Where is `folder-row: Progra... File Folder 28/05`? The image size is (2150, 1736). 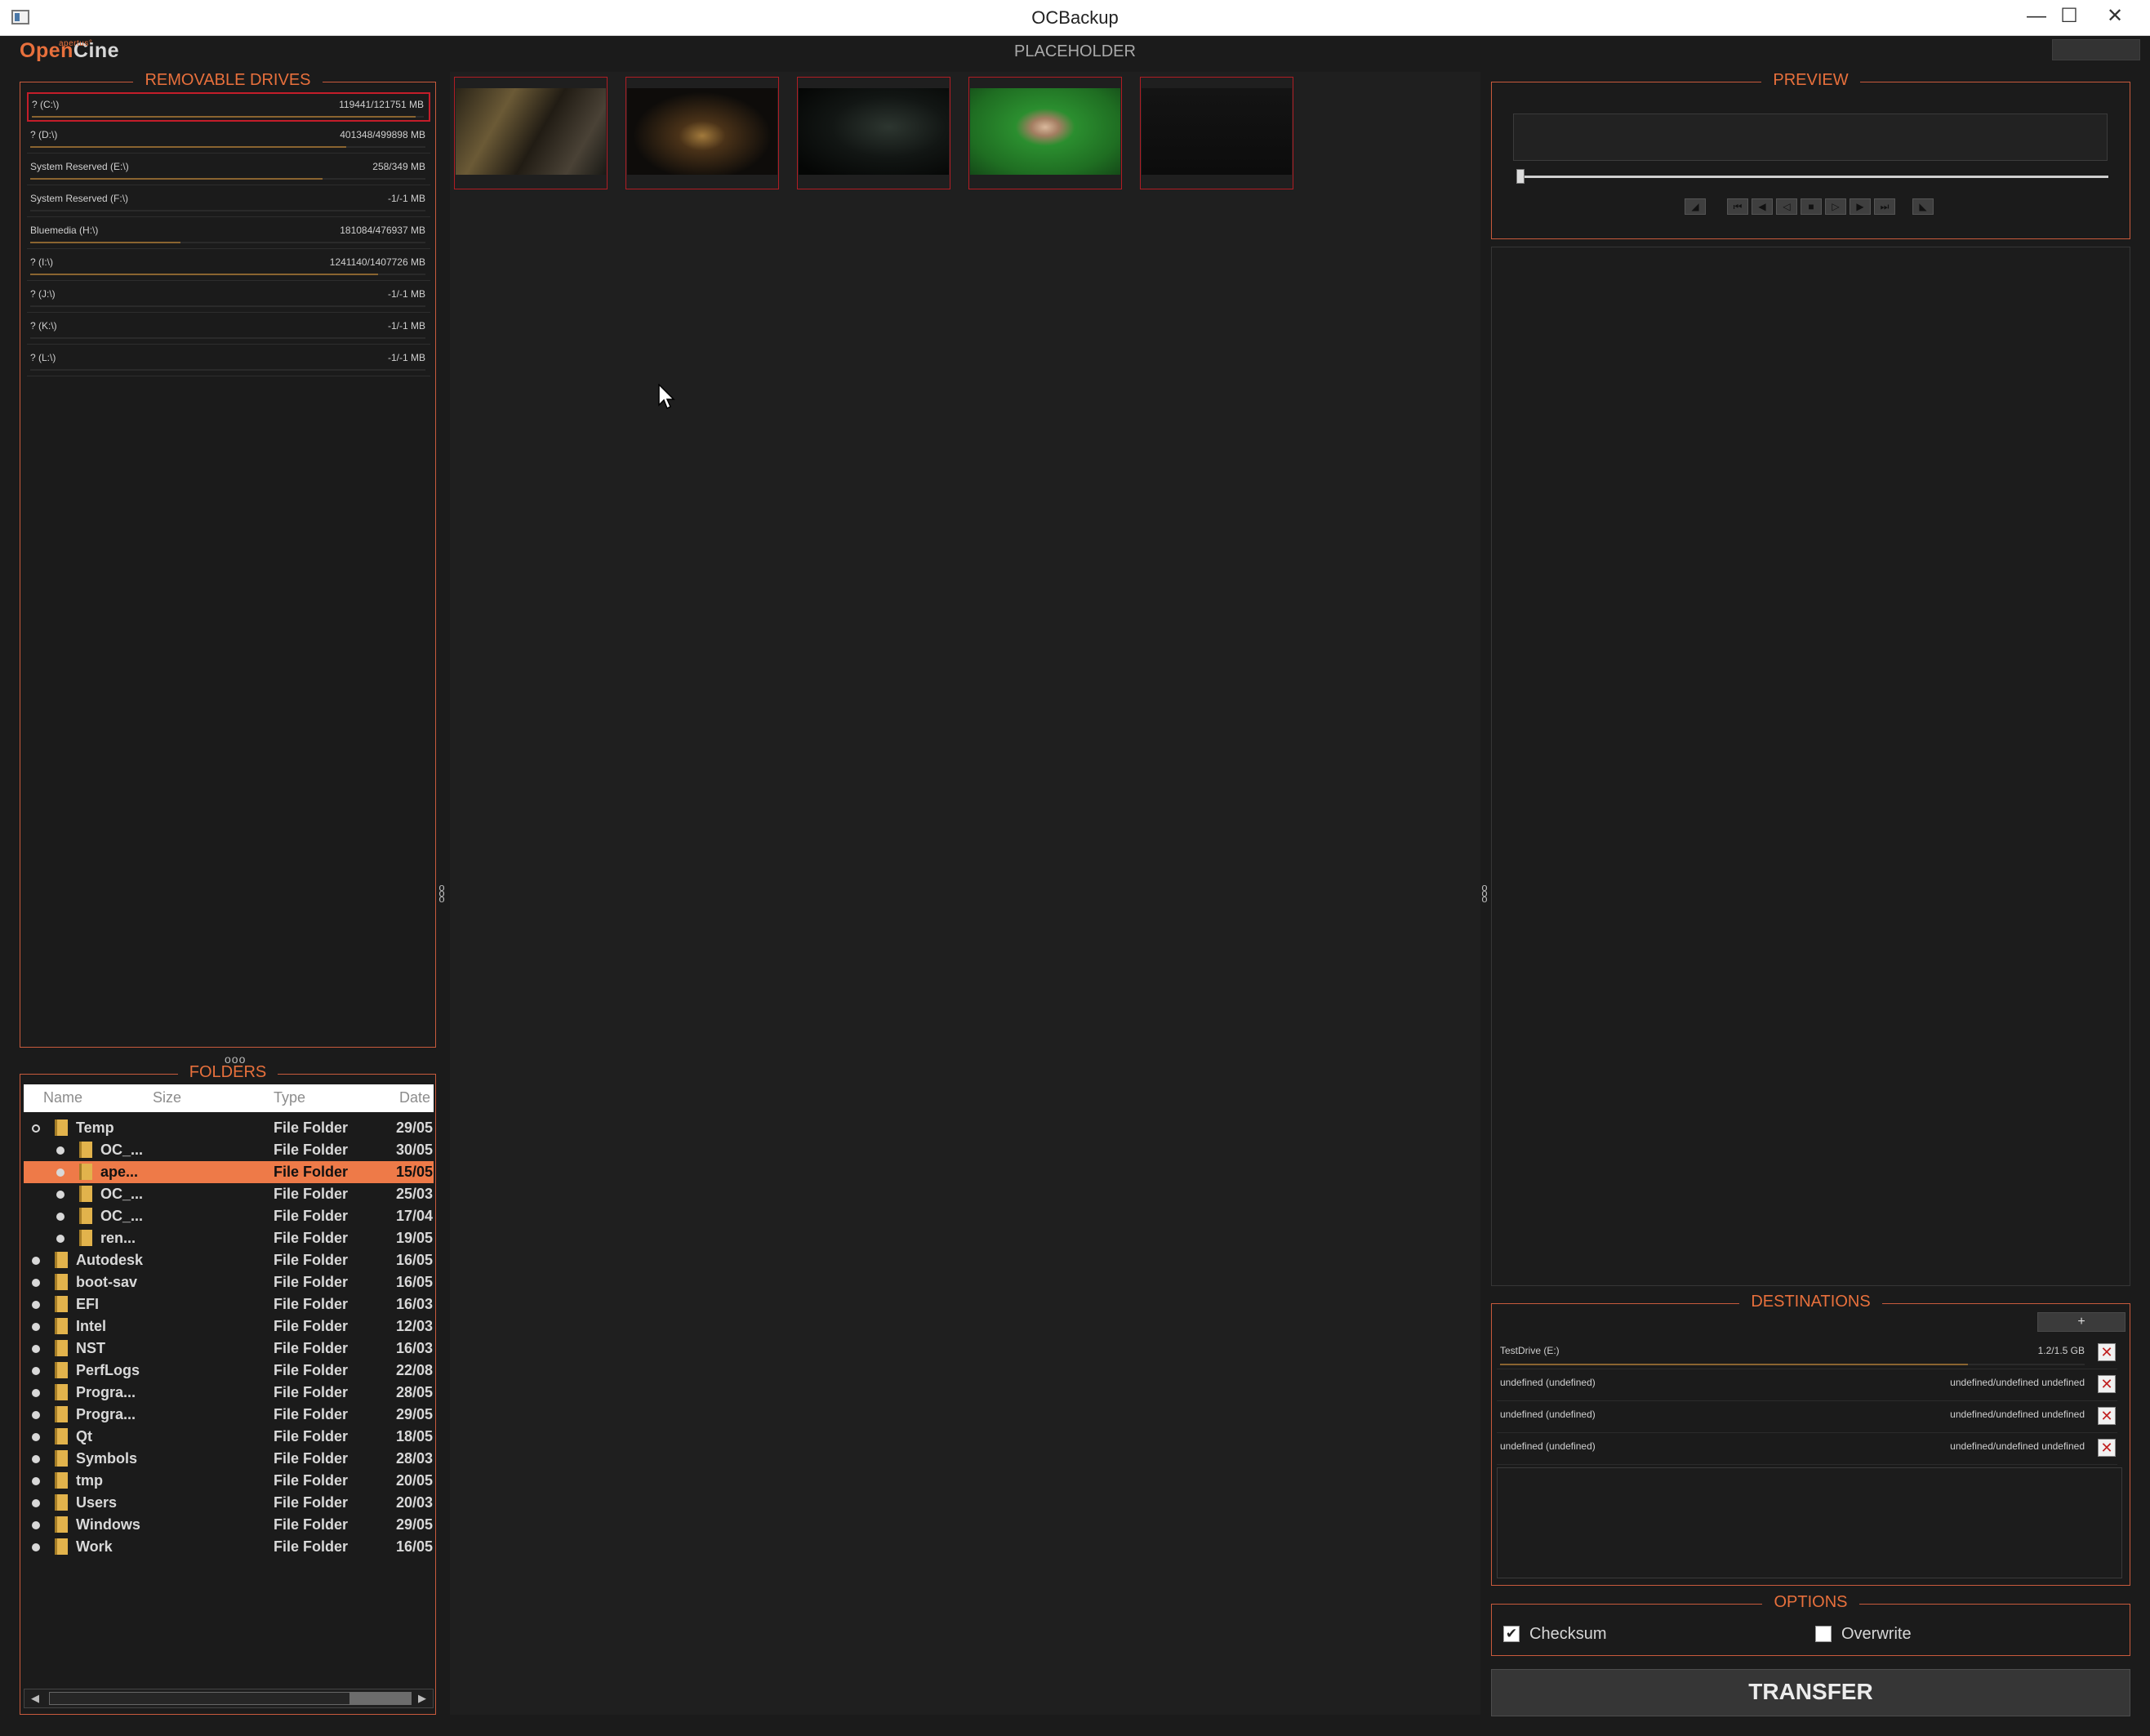
folder-row: Progra... File Folder 28/05 is located at coordinates (229, 1393).